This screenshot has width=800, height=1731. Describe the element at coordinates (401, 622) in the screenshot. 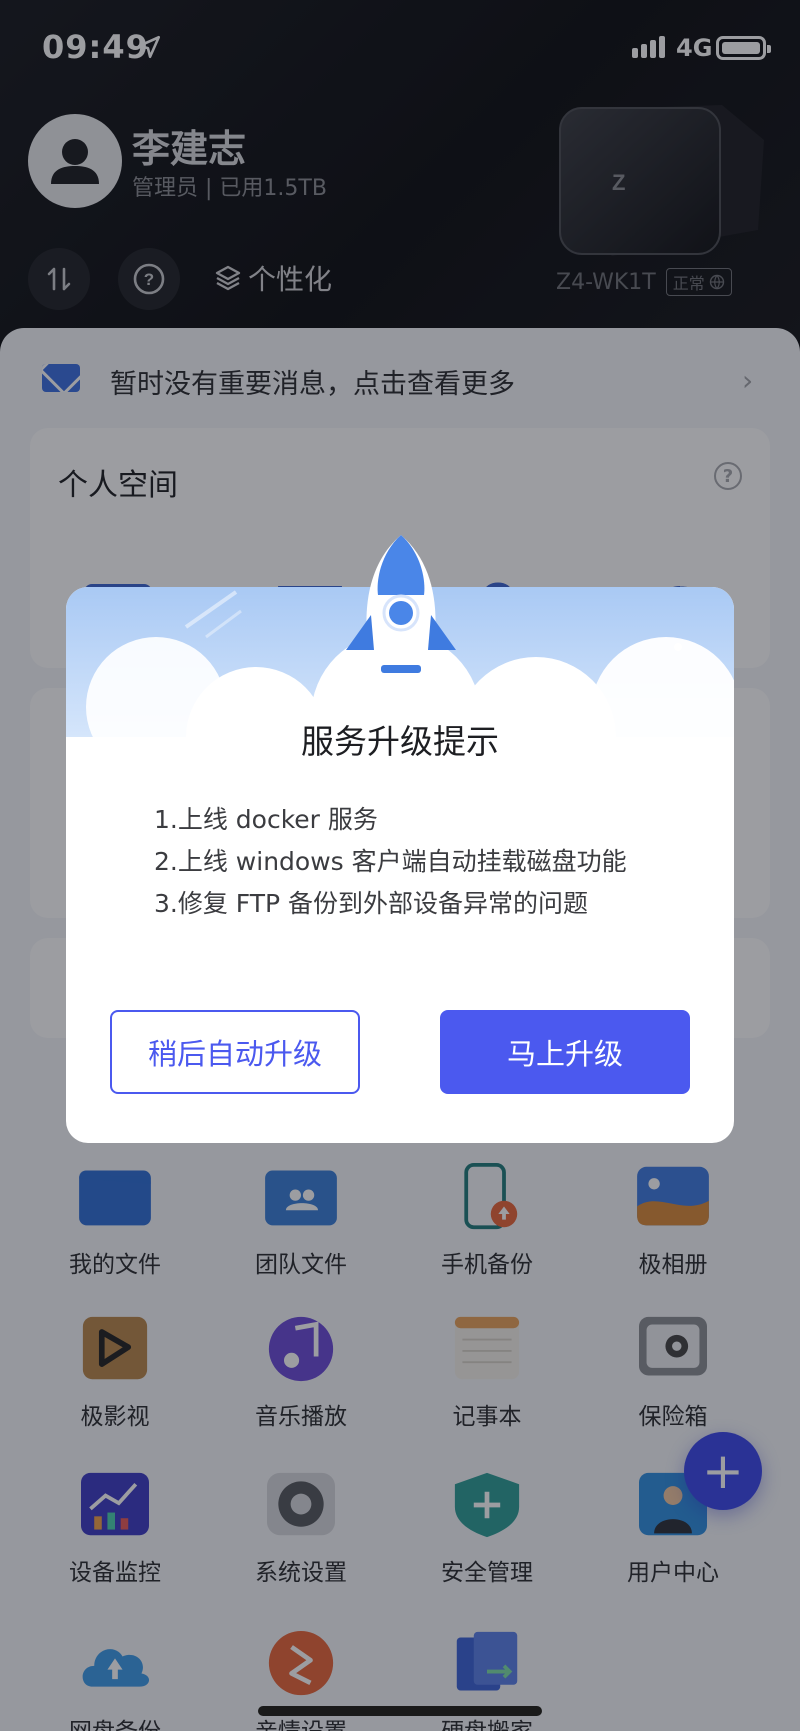

I see `rocket-icon` at that location.